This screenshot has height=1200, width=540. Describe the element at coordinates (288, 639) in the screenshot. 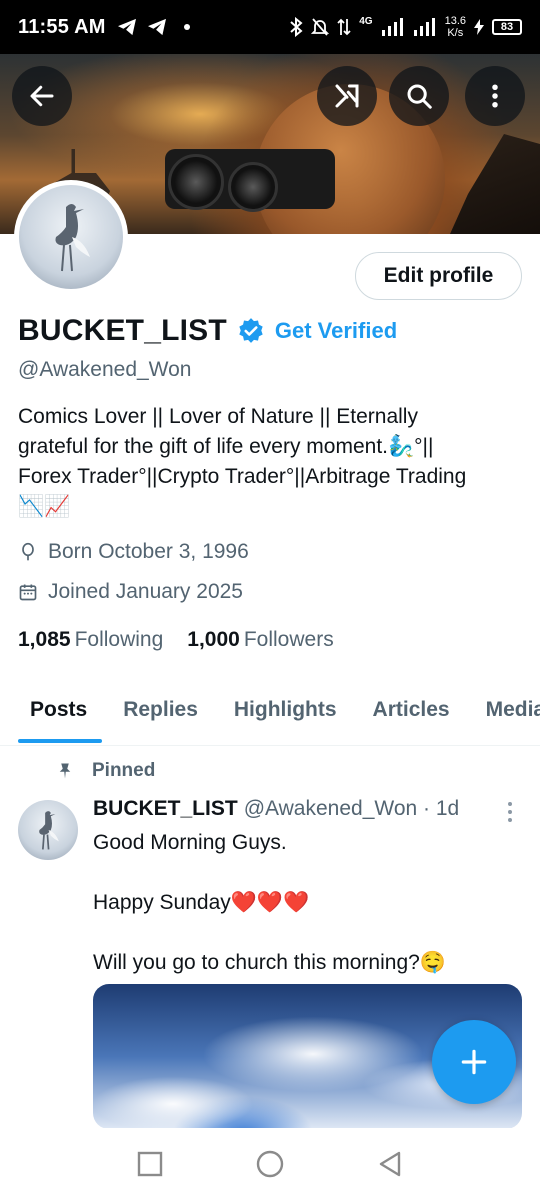

I see `followers-label: Followers` at that location.